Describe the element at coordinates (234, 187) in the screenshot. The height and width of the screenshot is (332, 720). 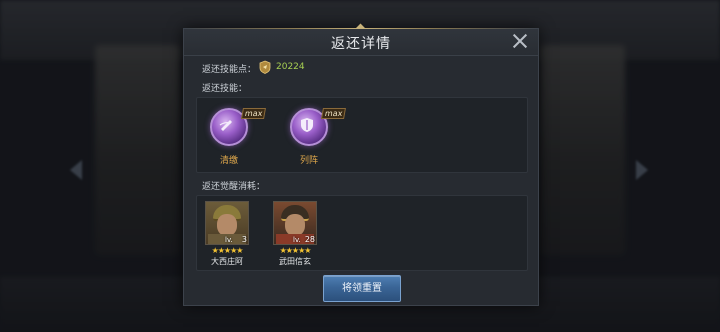
I see `awaken-label: 返还觉醒消耗：` at that location.